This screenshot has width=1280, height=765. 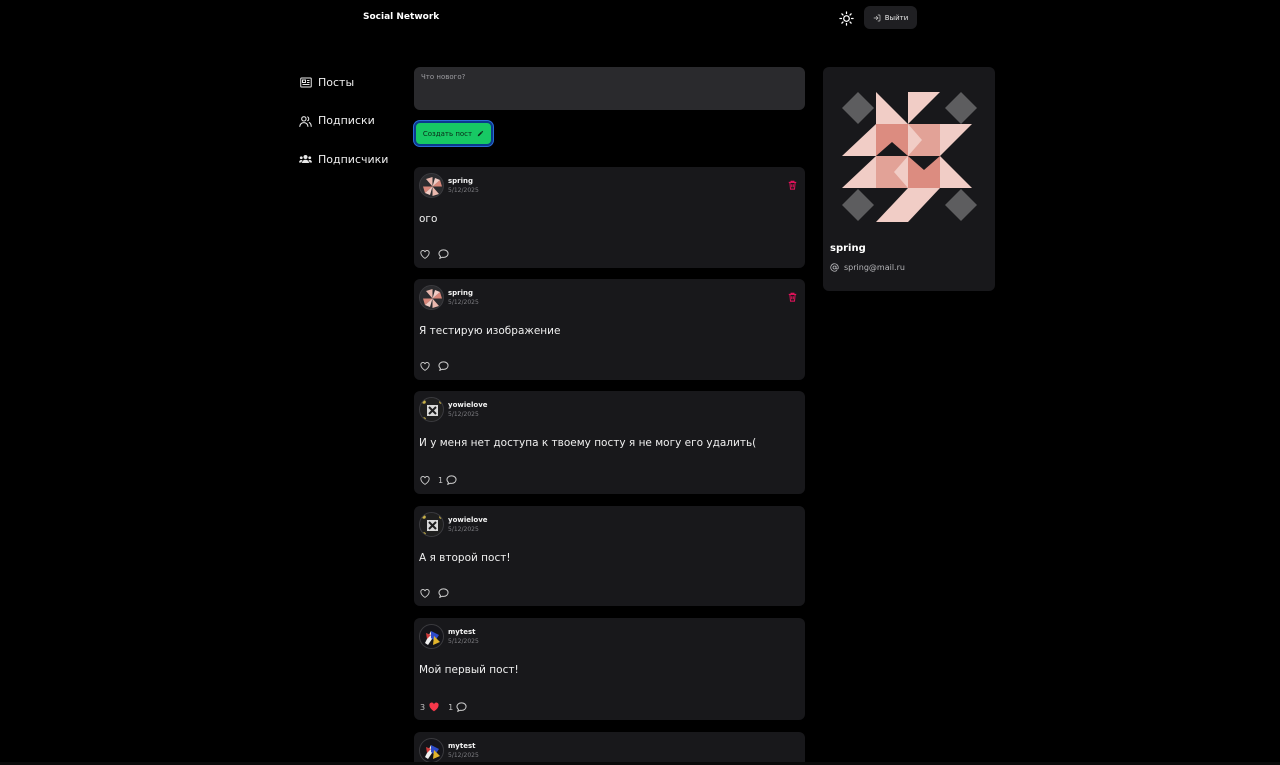 I want to click on profile-card: spring spring@mail.ru, so click(x=909, y=179).